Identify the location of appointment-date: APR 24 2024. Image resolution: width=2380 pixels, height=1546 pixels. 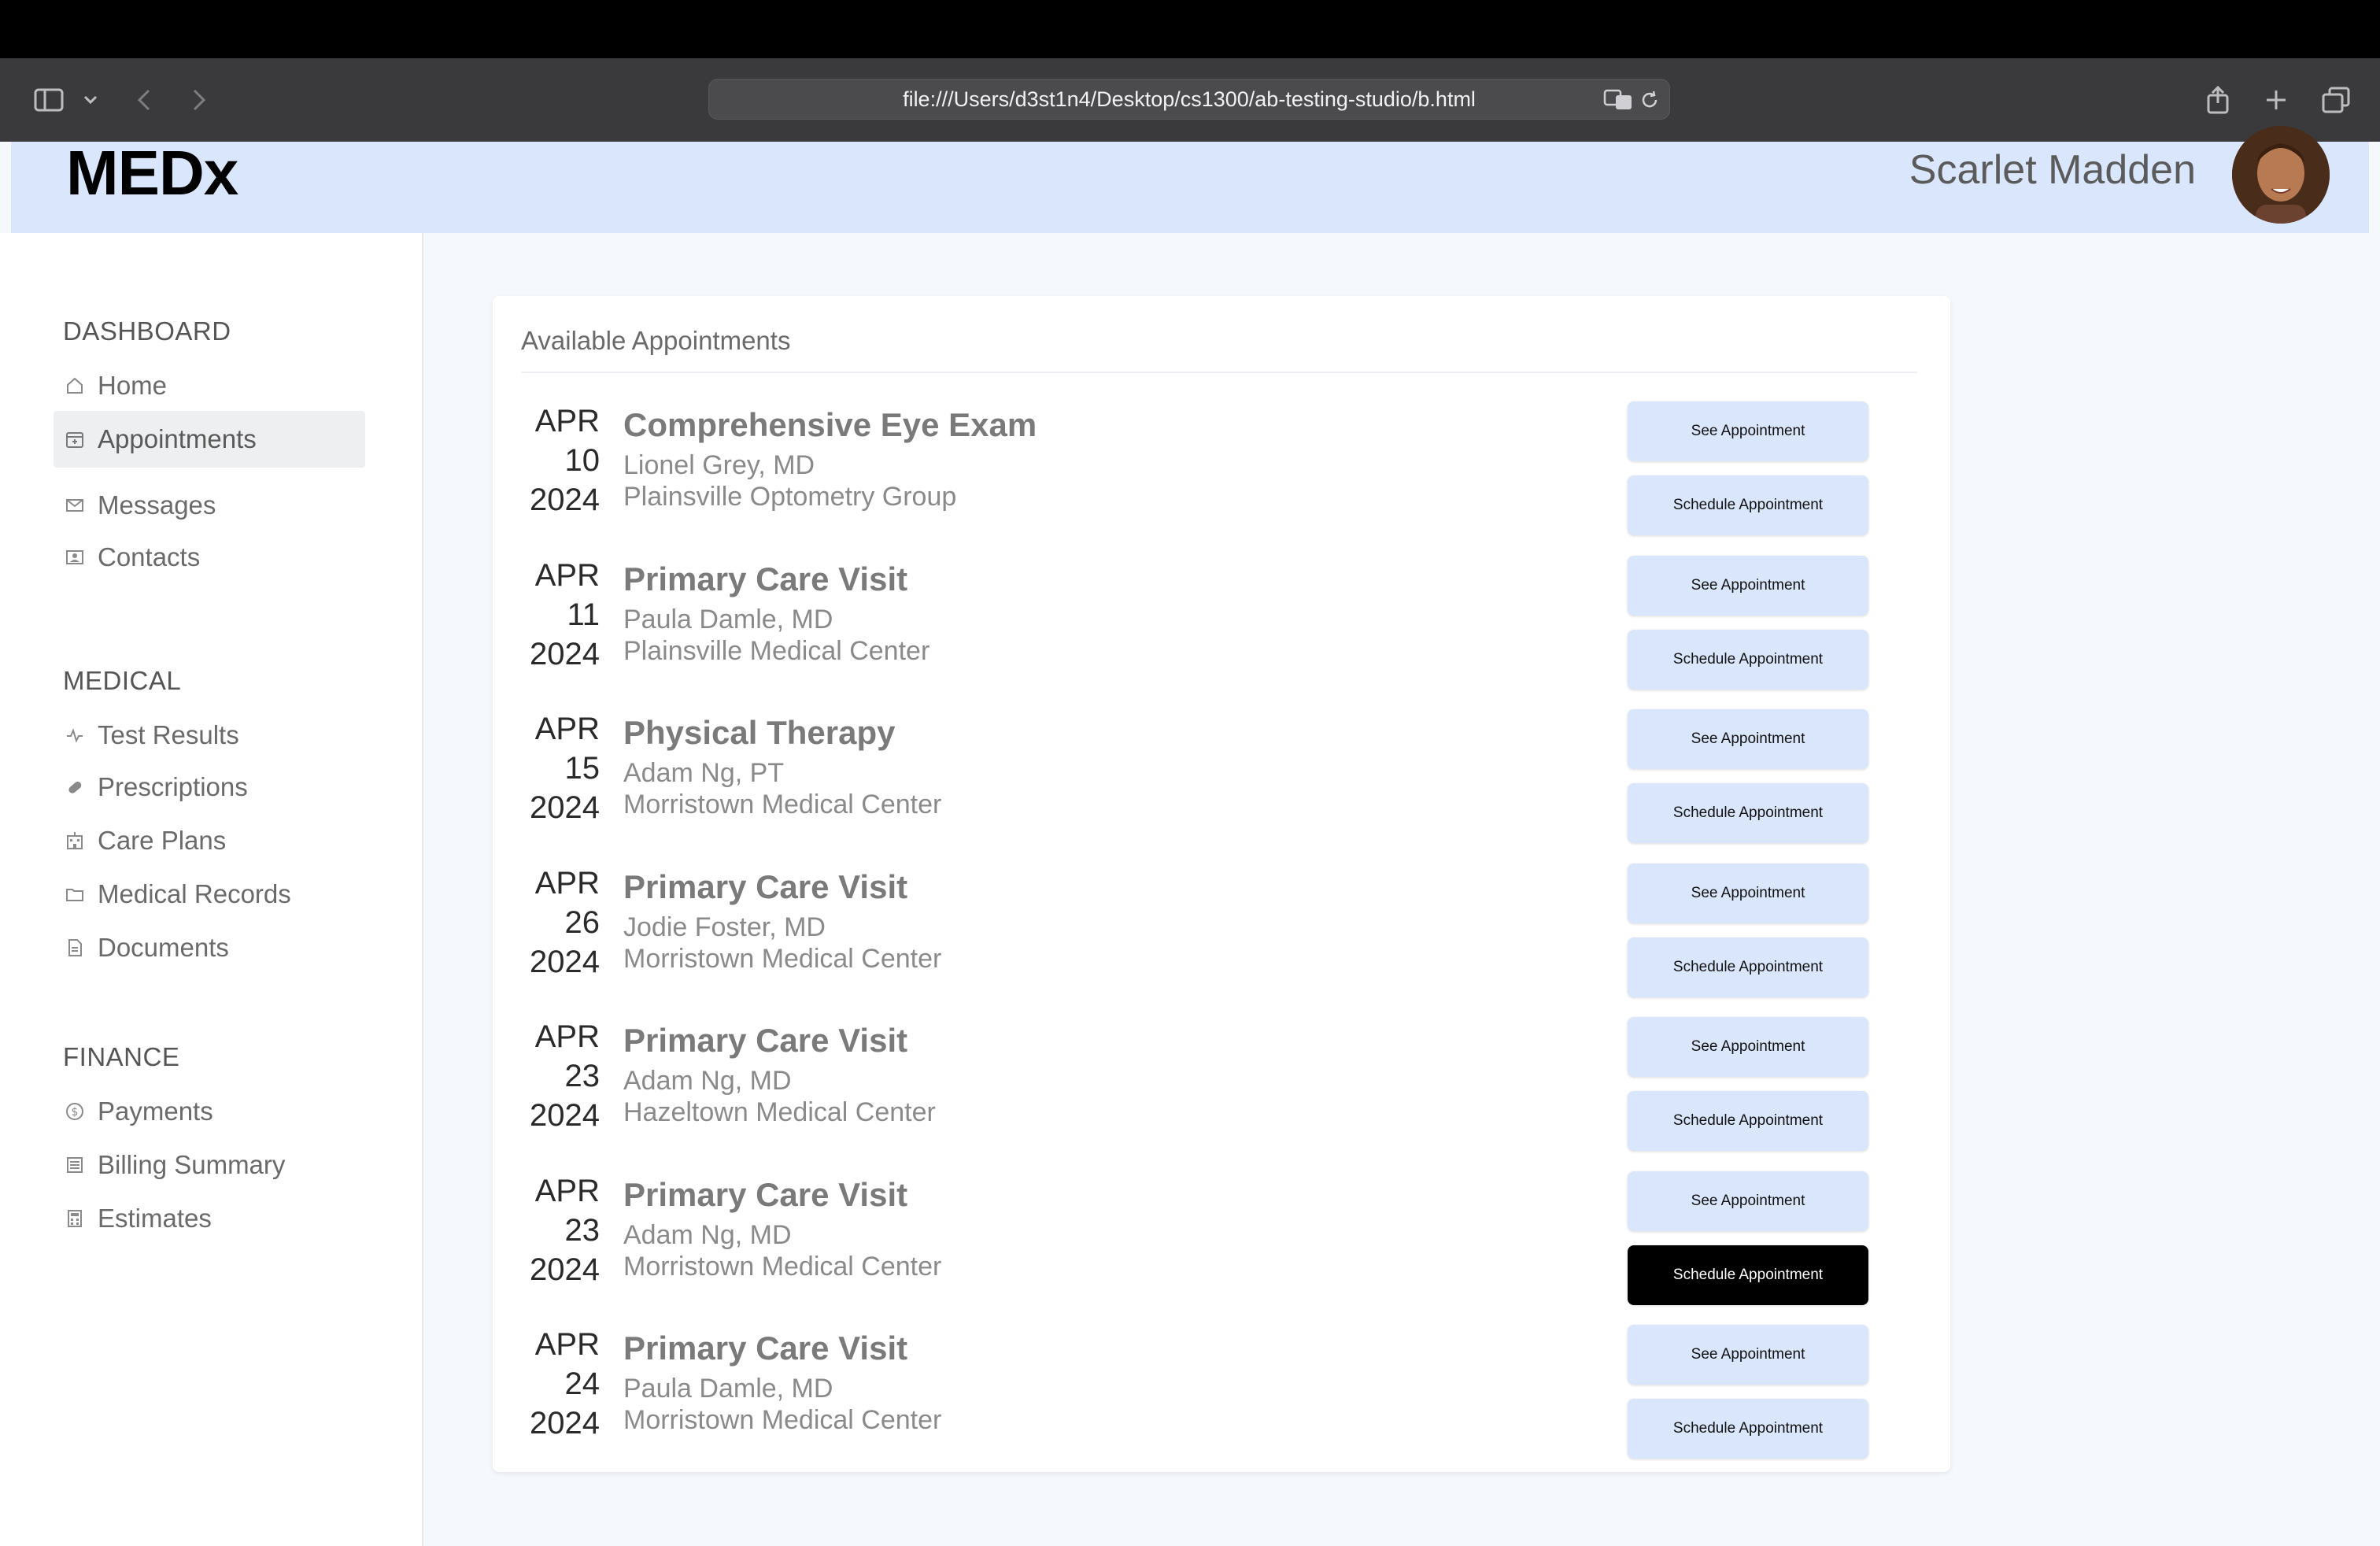
(560, 1384).